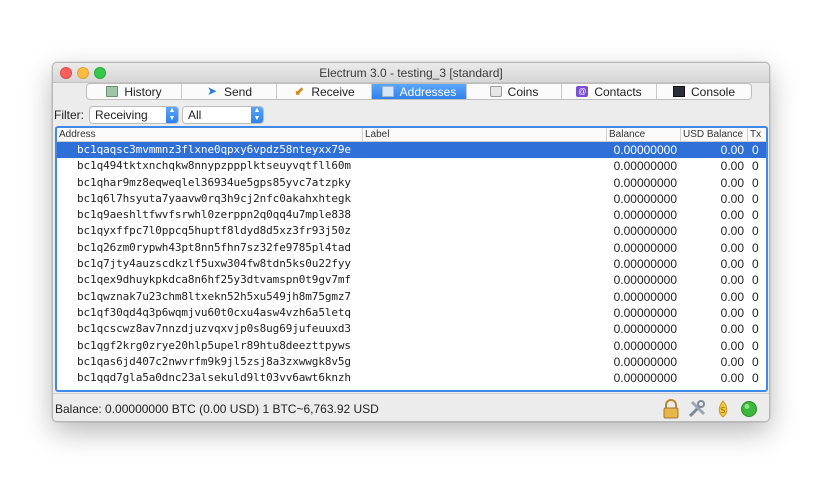 This screenshot has width=820, height=497. What do you see at coordinates (609, 91) in the screenshot?
I see `tab-contacts: @ Contacts` at bounding box center [609, 91].